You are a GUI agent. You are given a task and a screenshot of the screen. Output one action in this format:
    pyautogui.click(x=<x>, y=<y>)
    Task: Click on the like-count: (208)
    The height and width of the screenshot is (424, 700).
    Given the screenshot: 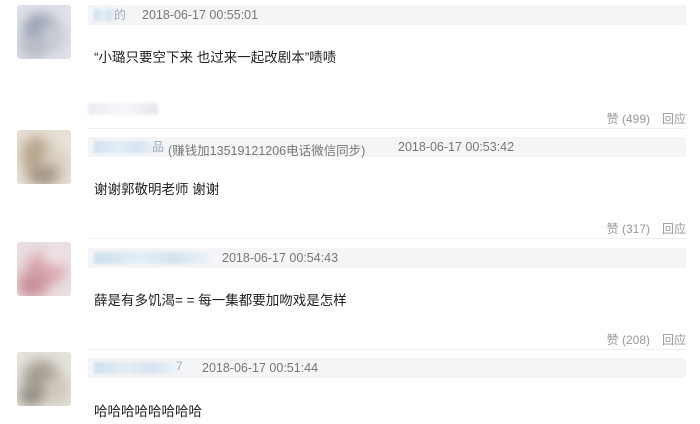 What is the action you would take?
    pyautogui.click(x=635, y=340)
    